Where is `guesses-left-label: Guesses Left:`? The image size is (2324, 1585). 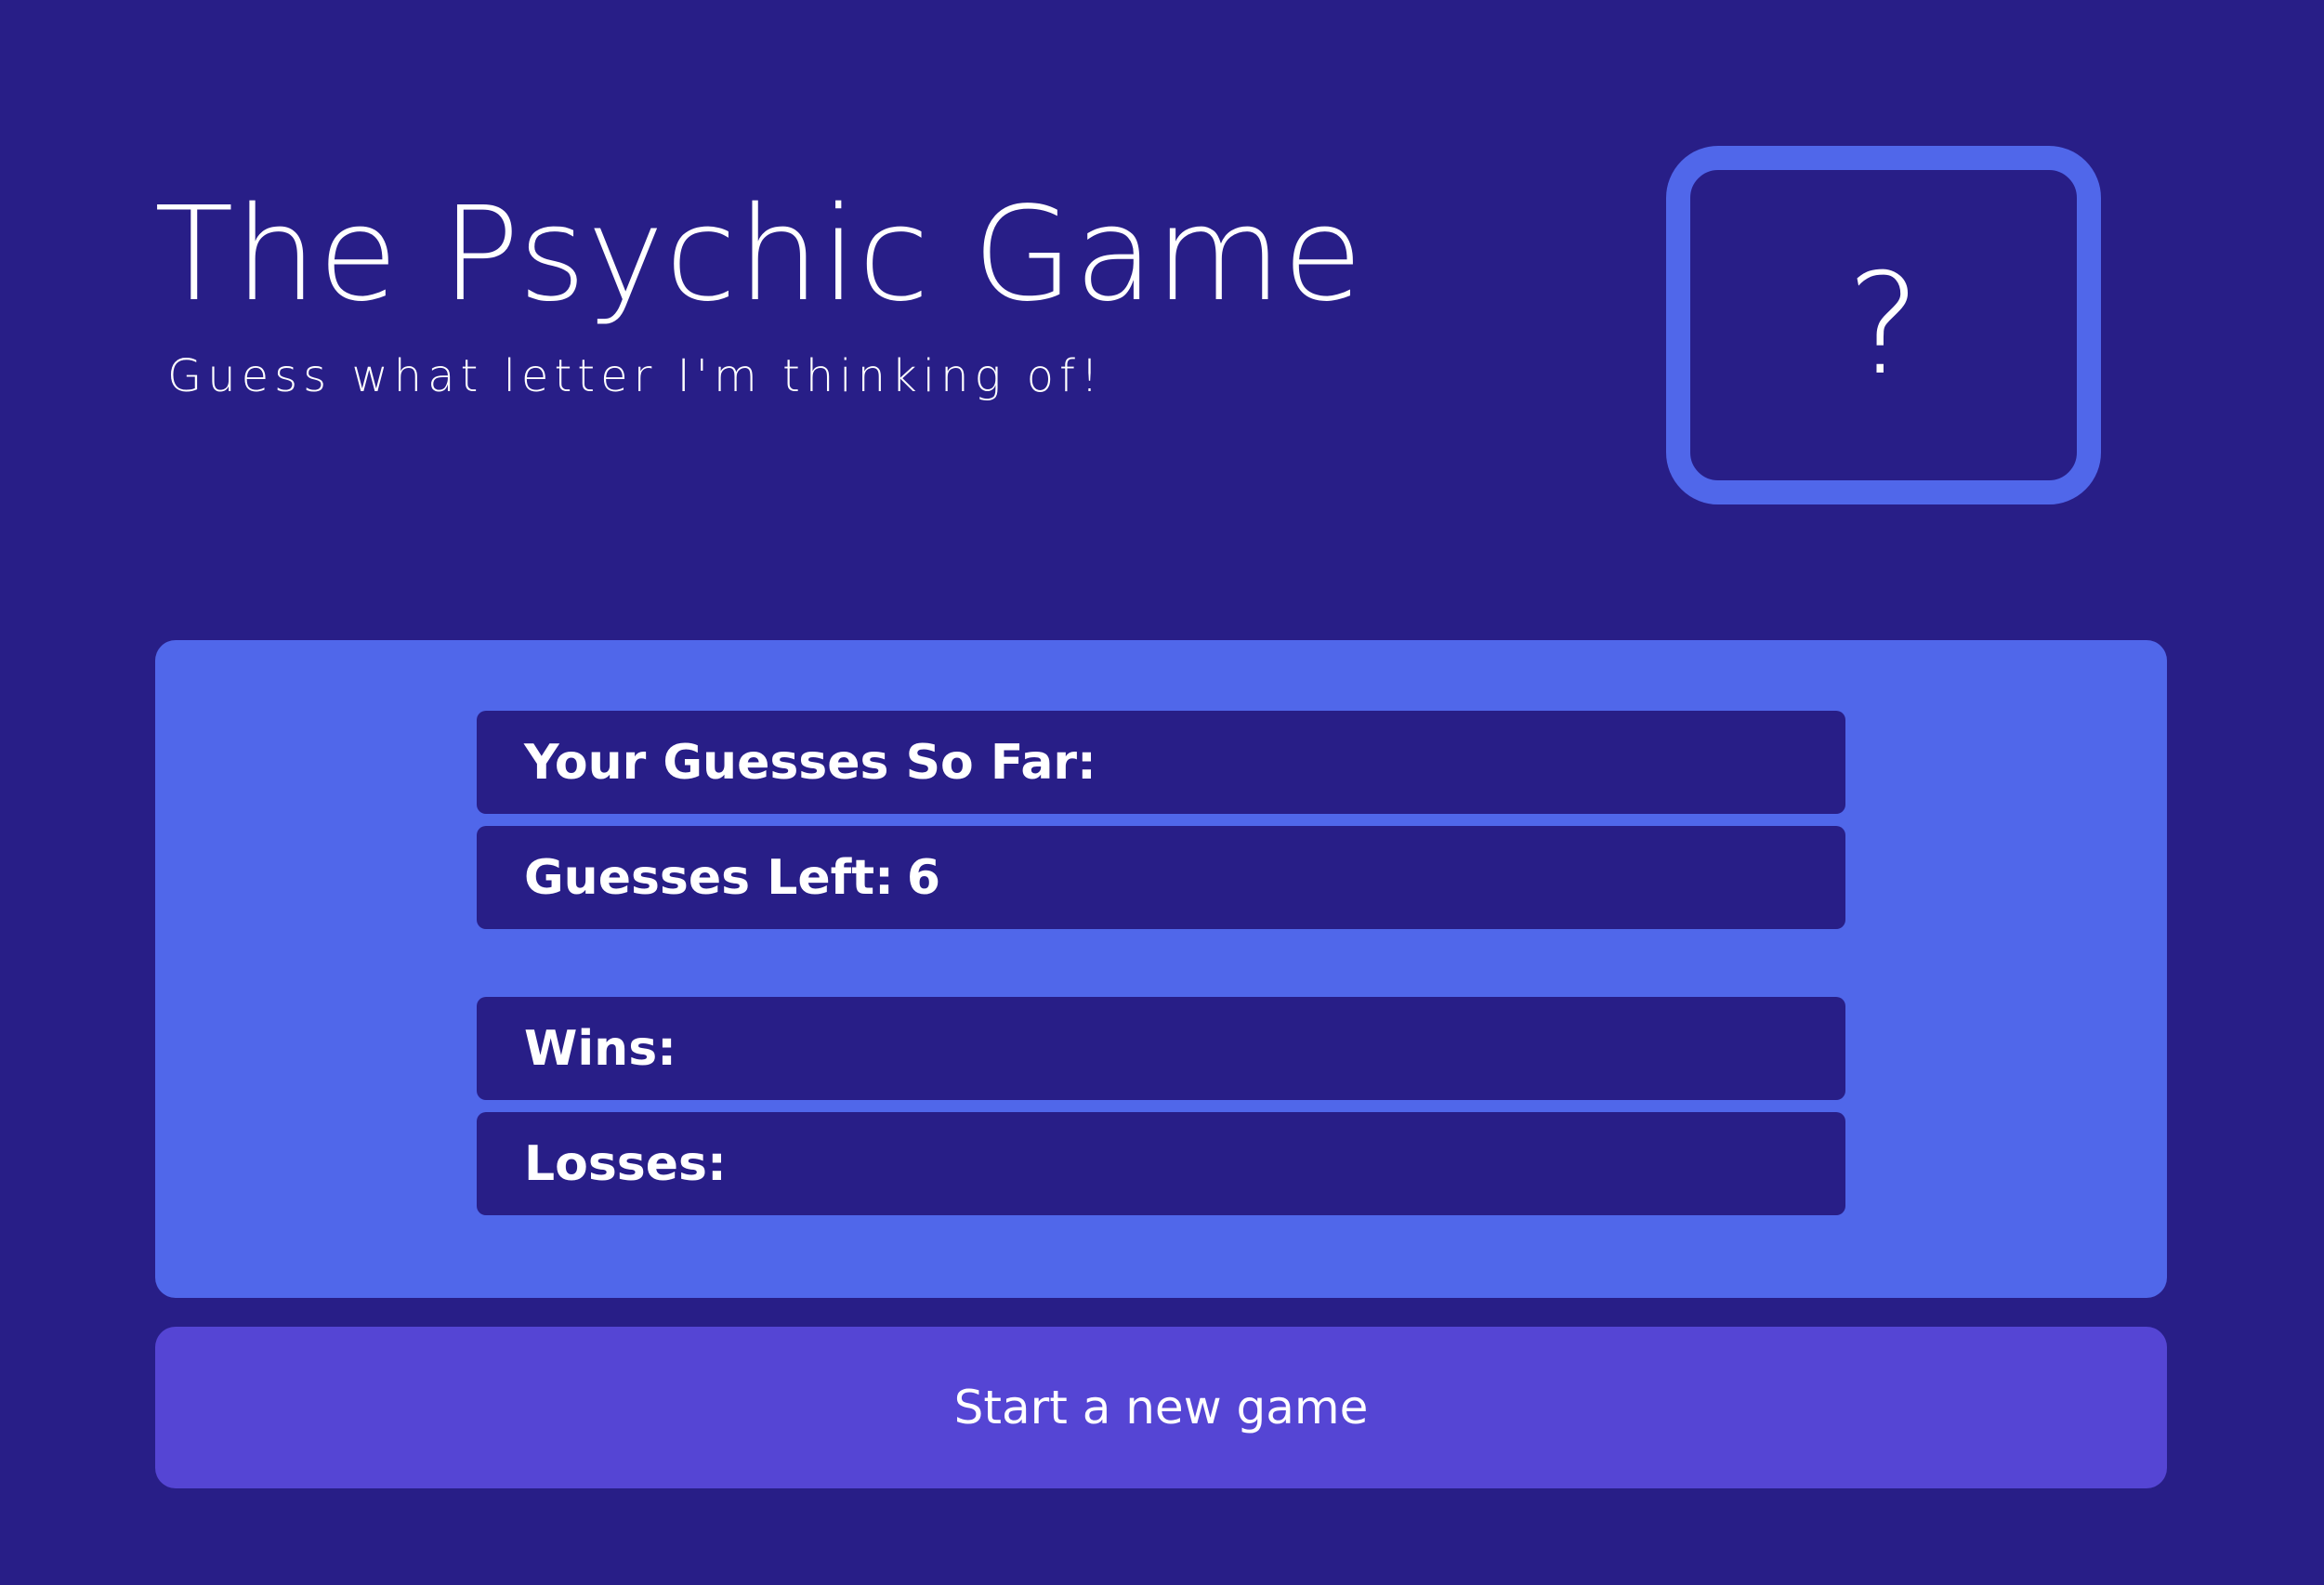 guesses-left-label: Guesses Left: is located at coordinates (709, 877).